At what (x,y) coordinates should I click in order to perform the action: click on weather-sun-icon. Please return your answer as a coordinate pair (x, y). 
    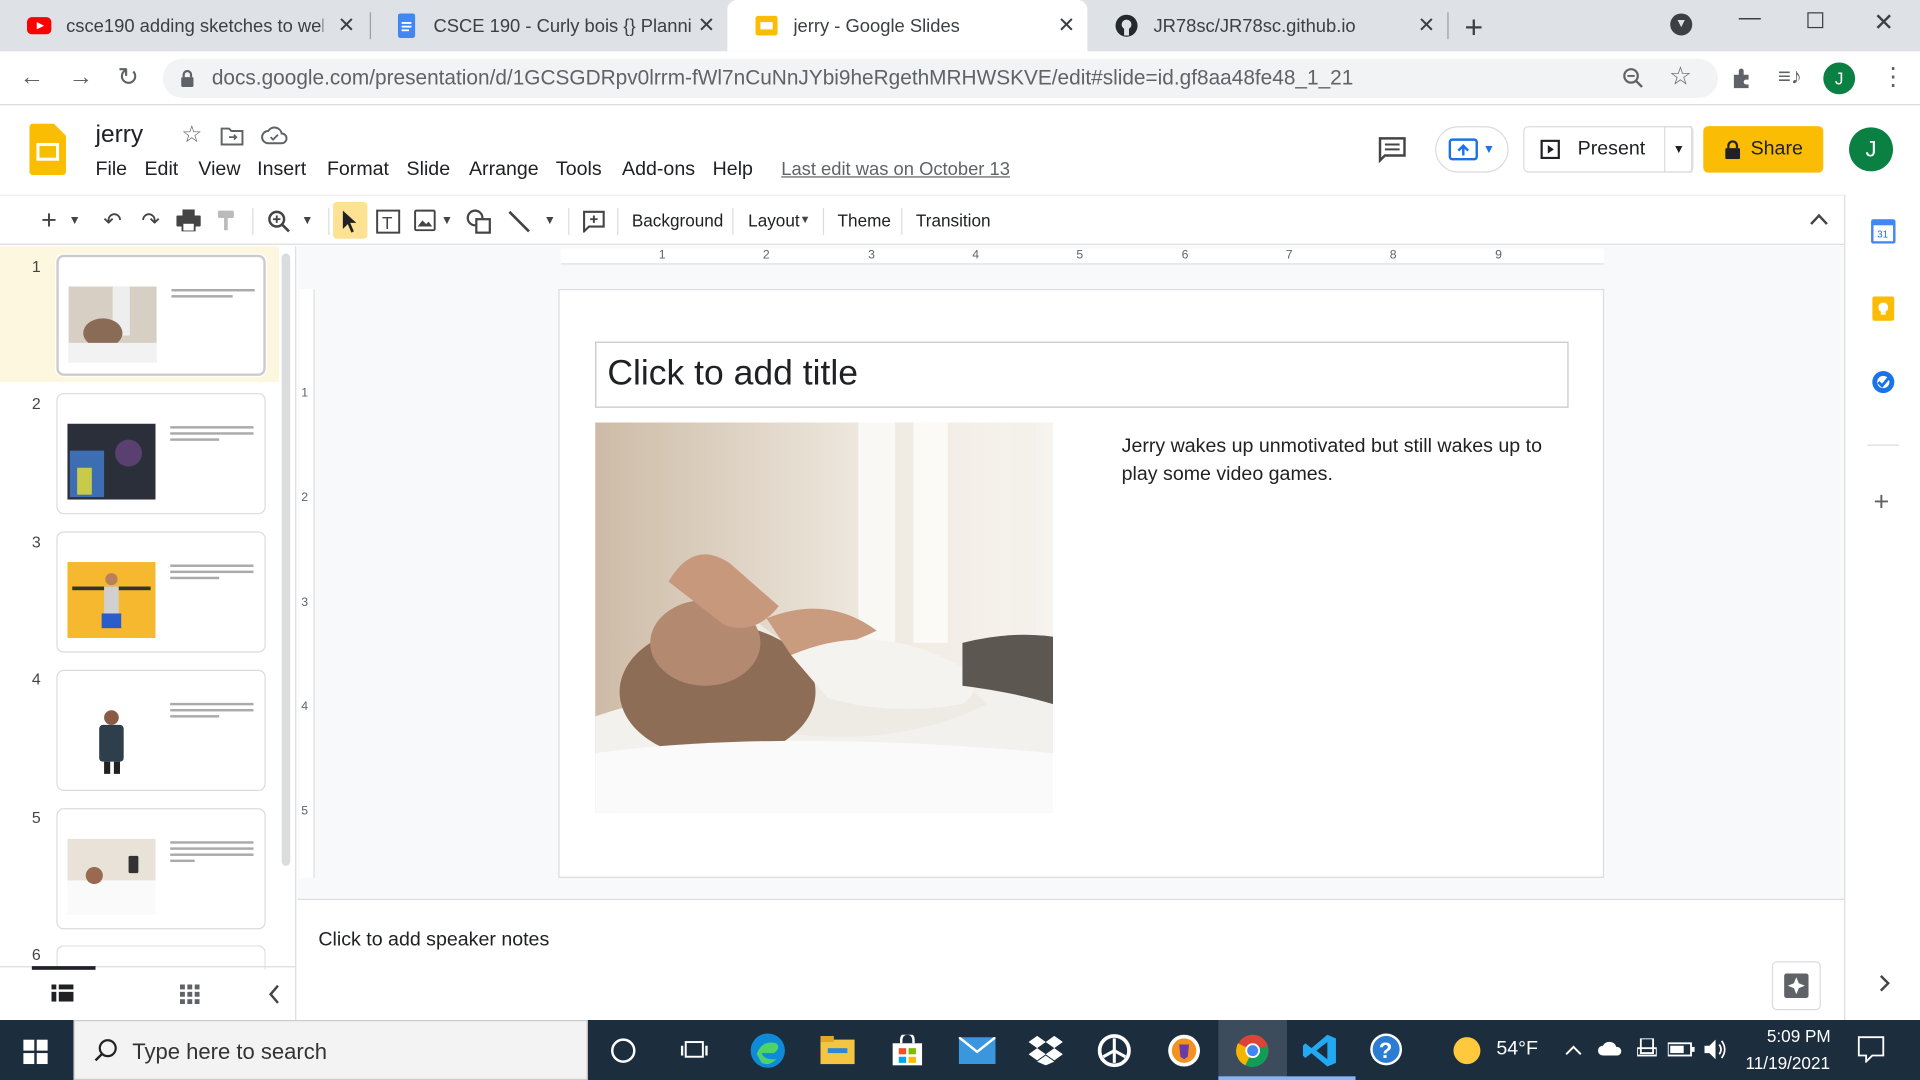
    Looking at the image, I should click on (1466, 1050).